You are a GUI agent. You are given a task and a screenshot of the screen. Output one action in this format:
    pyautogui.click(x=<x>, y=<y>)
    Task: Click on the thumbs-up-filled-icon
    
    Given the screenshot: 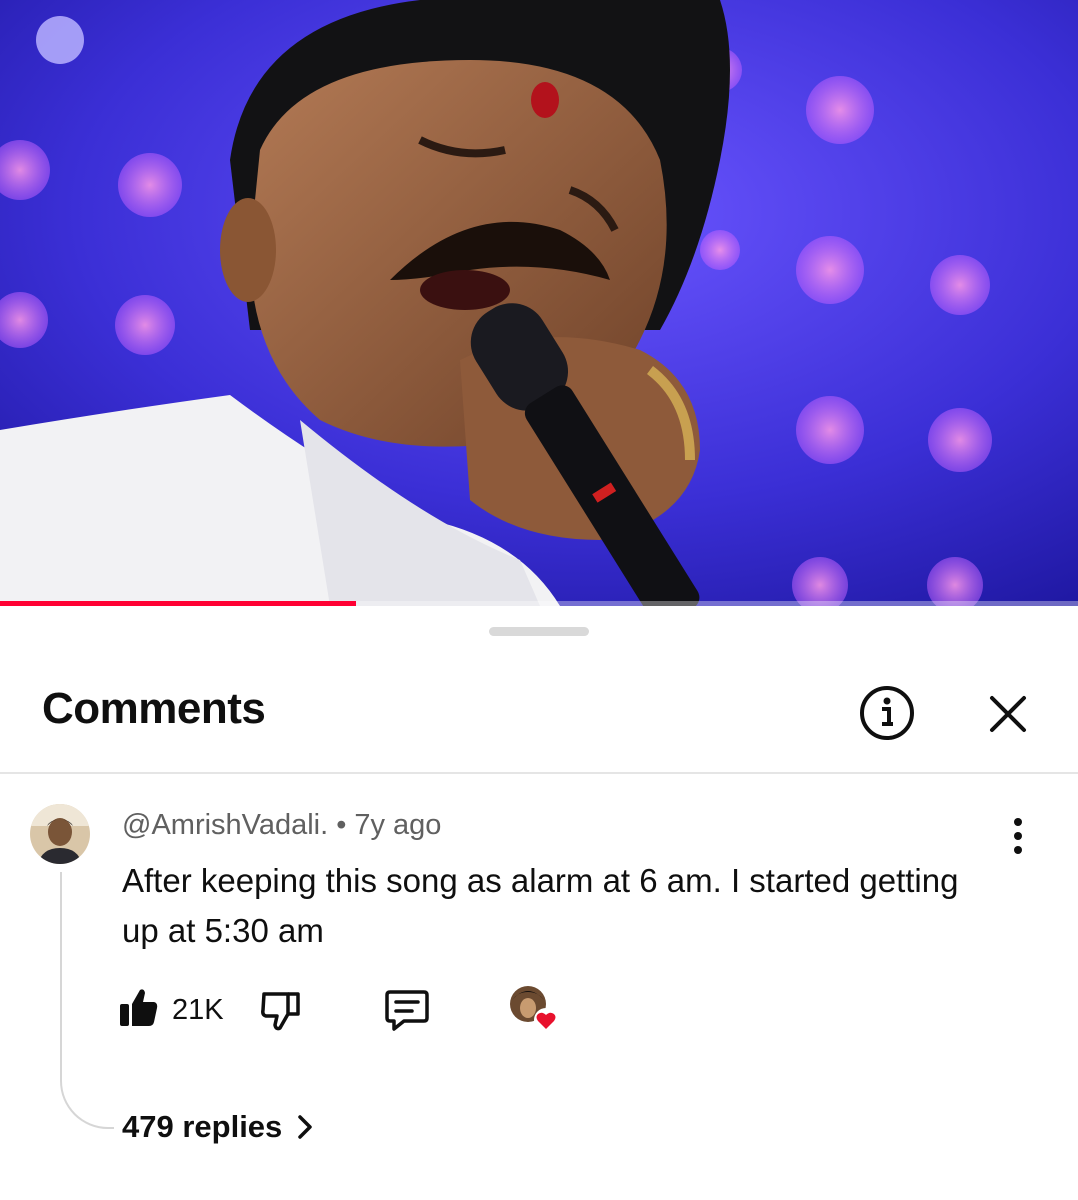 What is the action you would take?
    pyautogui.click(x=139, y=1007)
    